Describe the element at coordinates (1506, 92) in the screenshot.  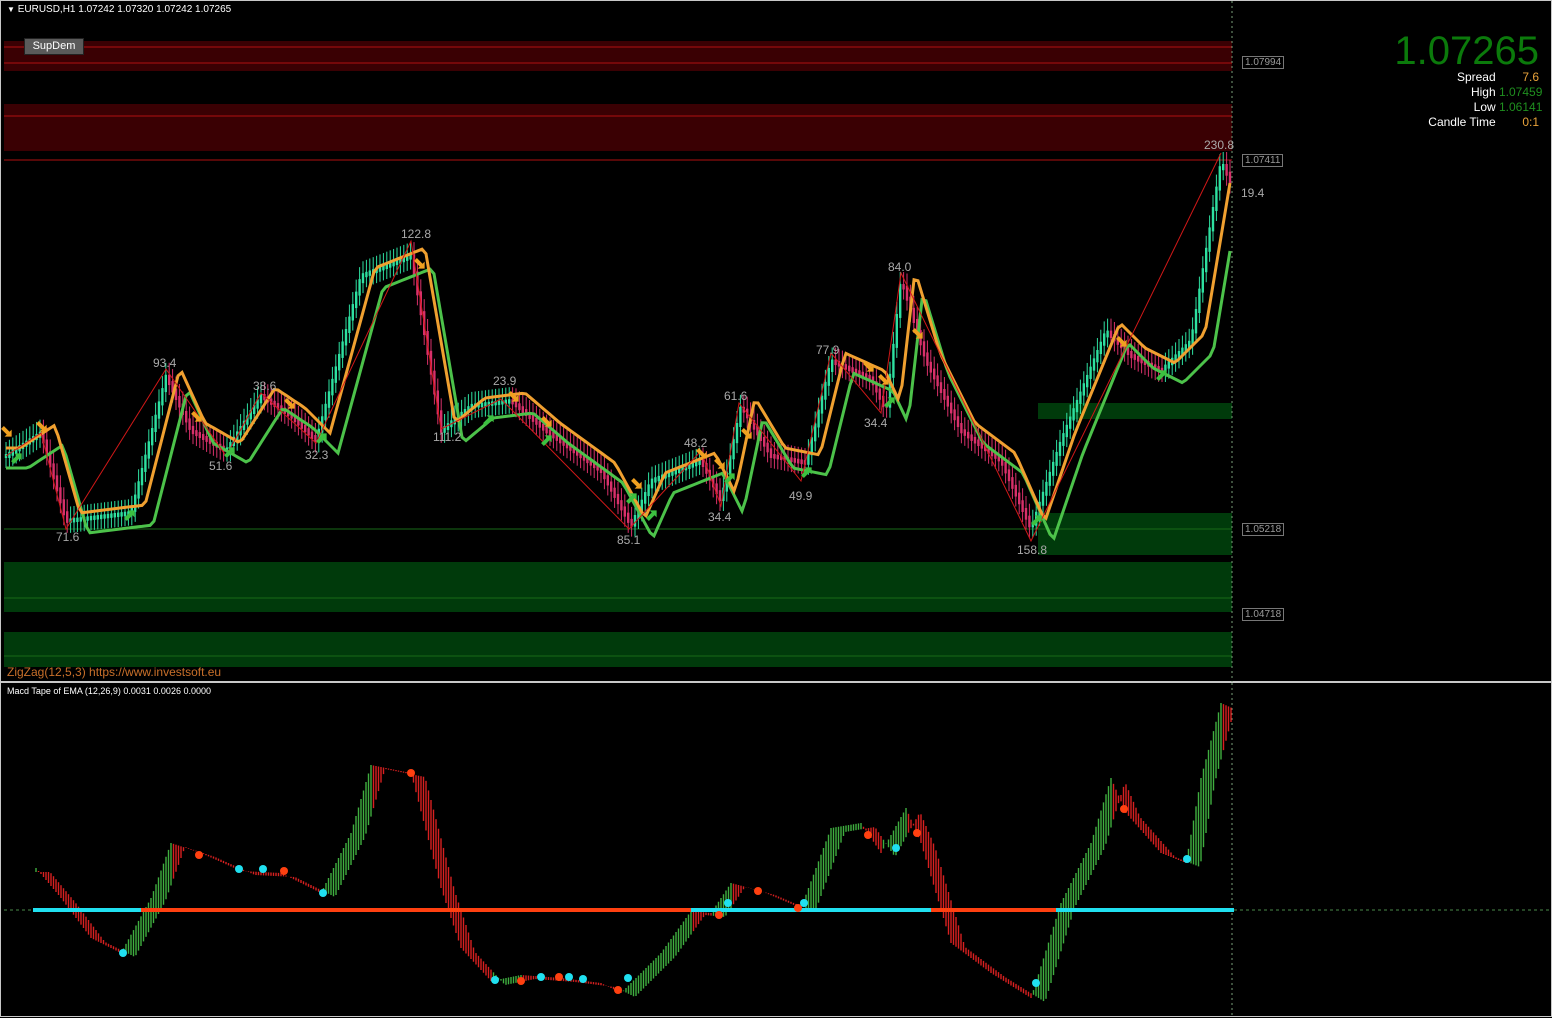
I see `high-row: High 1.07459` at that location.